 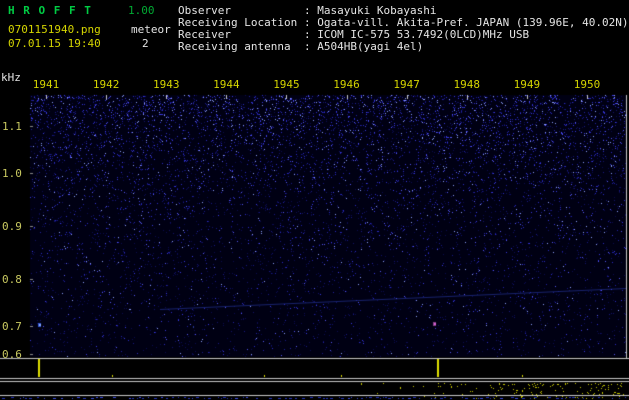 What do you see at coordinates (166, 84) in the screenshot?
I see `time-tick-label: 1943` at bounding box center [166, 84].